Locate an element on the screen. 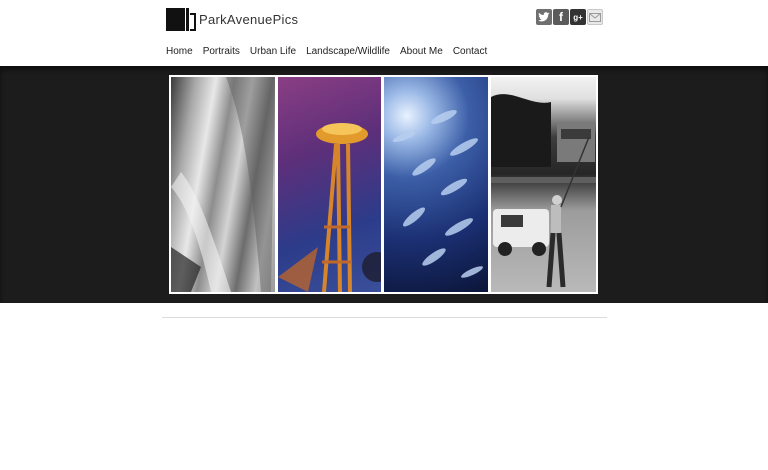 This screenshot has height=470, width=768. logo-icon is located at coordinates (181, 19).